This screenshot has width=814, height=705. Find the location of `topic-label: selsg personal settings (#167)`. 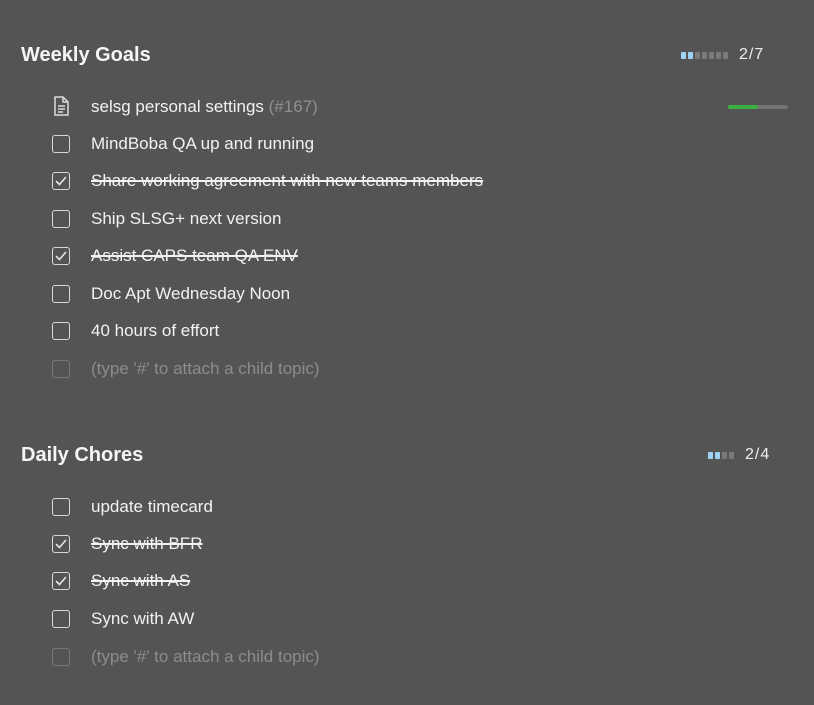

topic-label: selsg personal settings (#167) is located at coordinates (204, 107).